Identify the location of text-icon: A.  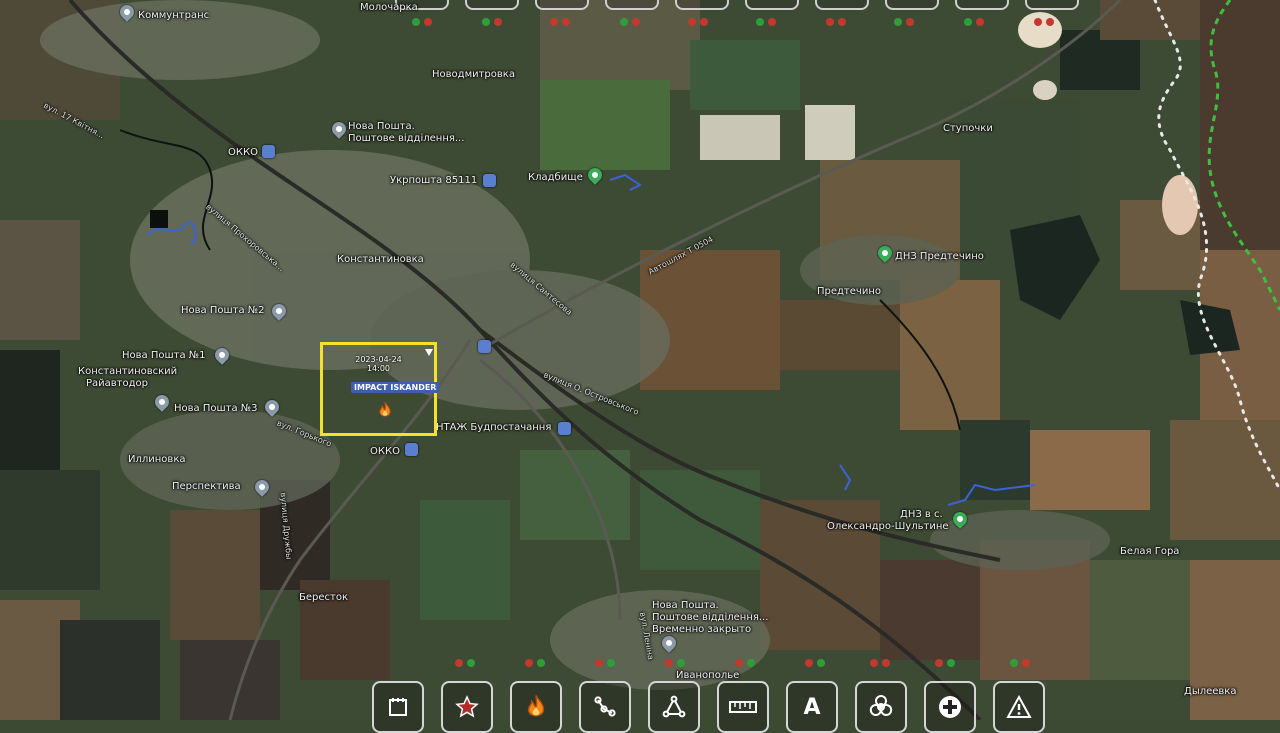
(812, 707).